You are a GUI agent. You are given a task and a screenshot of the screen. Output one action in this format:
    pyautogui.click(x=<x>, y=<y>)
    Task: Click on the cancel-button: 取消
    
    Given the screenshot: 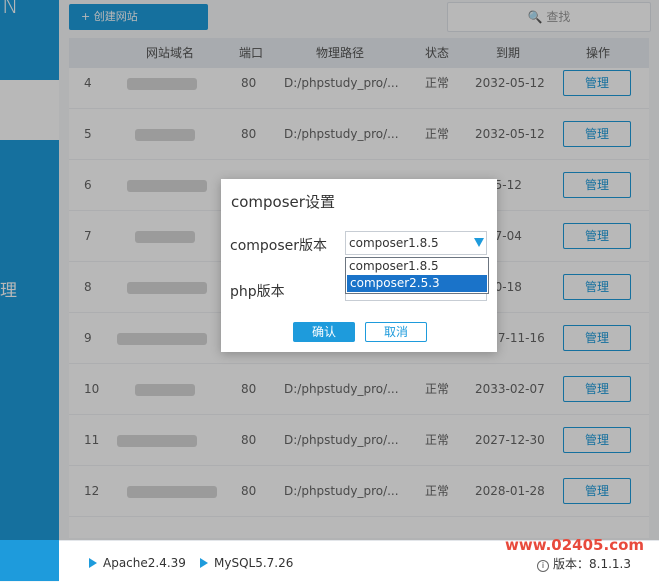 What is the action you would take?
    pyautogui.click(x=396, y=332)
    